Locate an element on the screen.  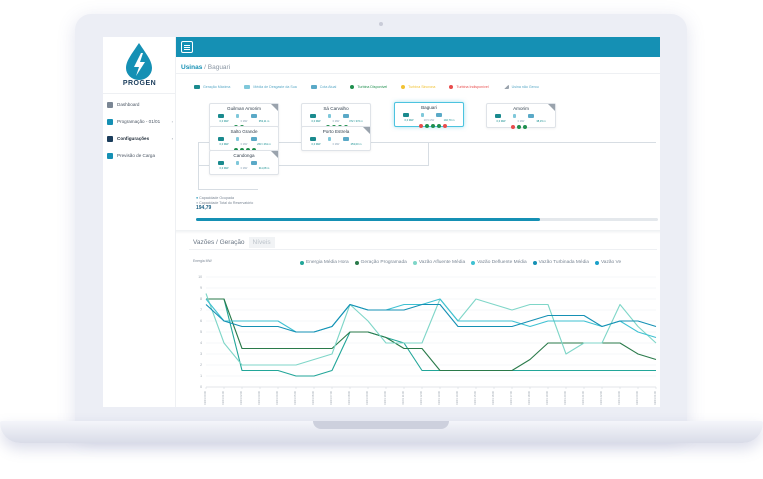
chart-legend-item: Energia Média Hora is located at coordinates (324, 262).